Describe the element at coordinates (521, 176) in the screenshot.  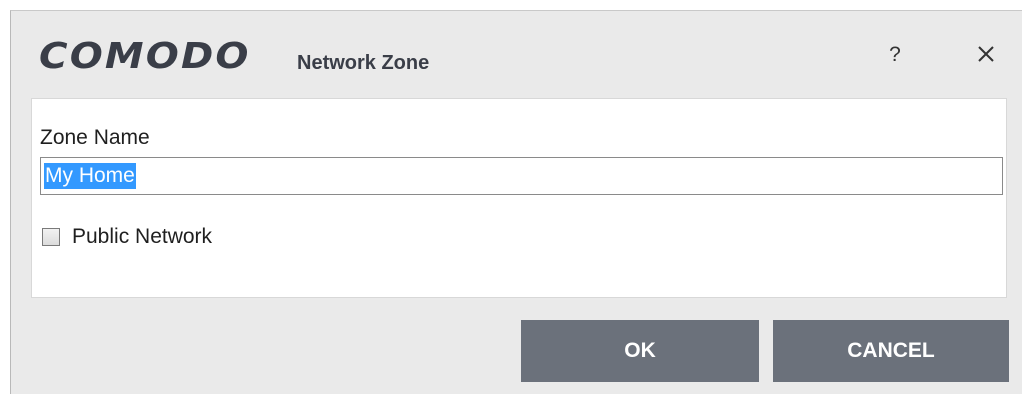
I see `zone-name-input: My Home` at that location.